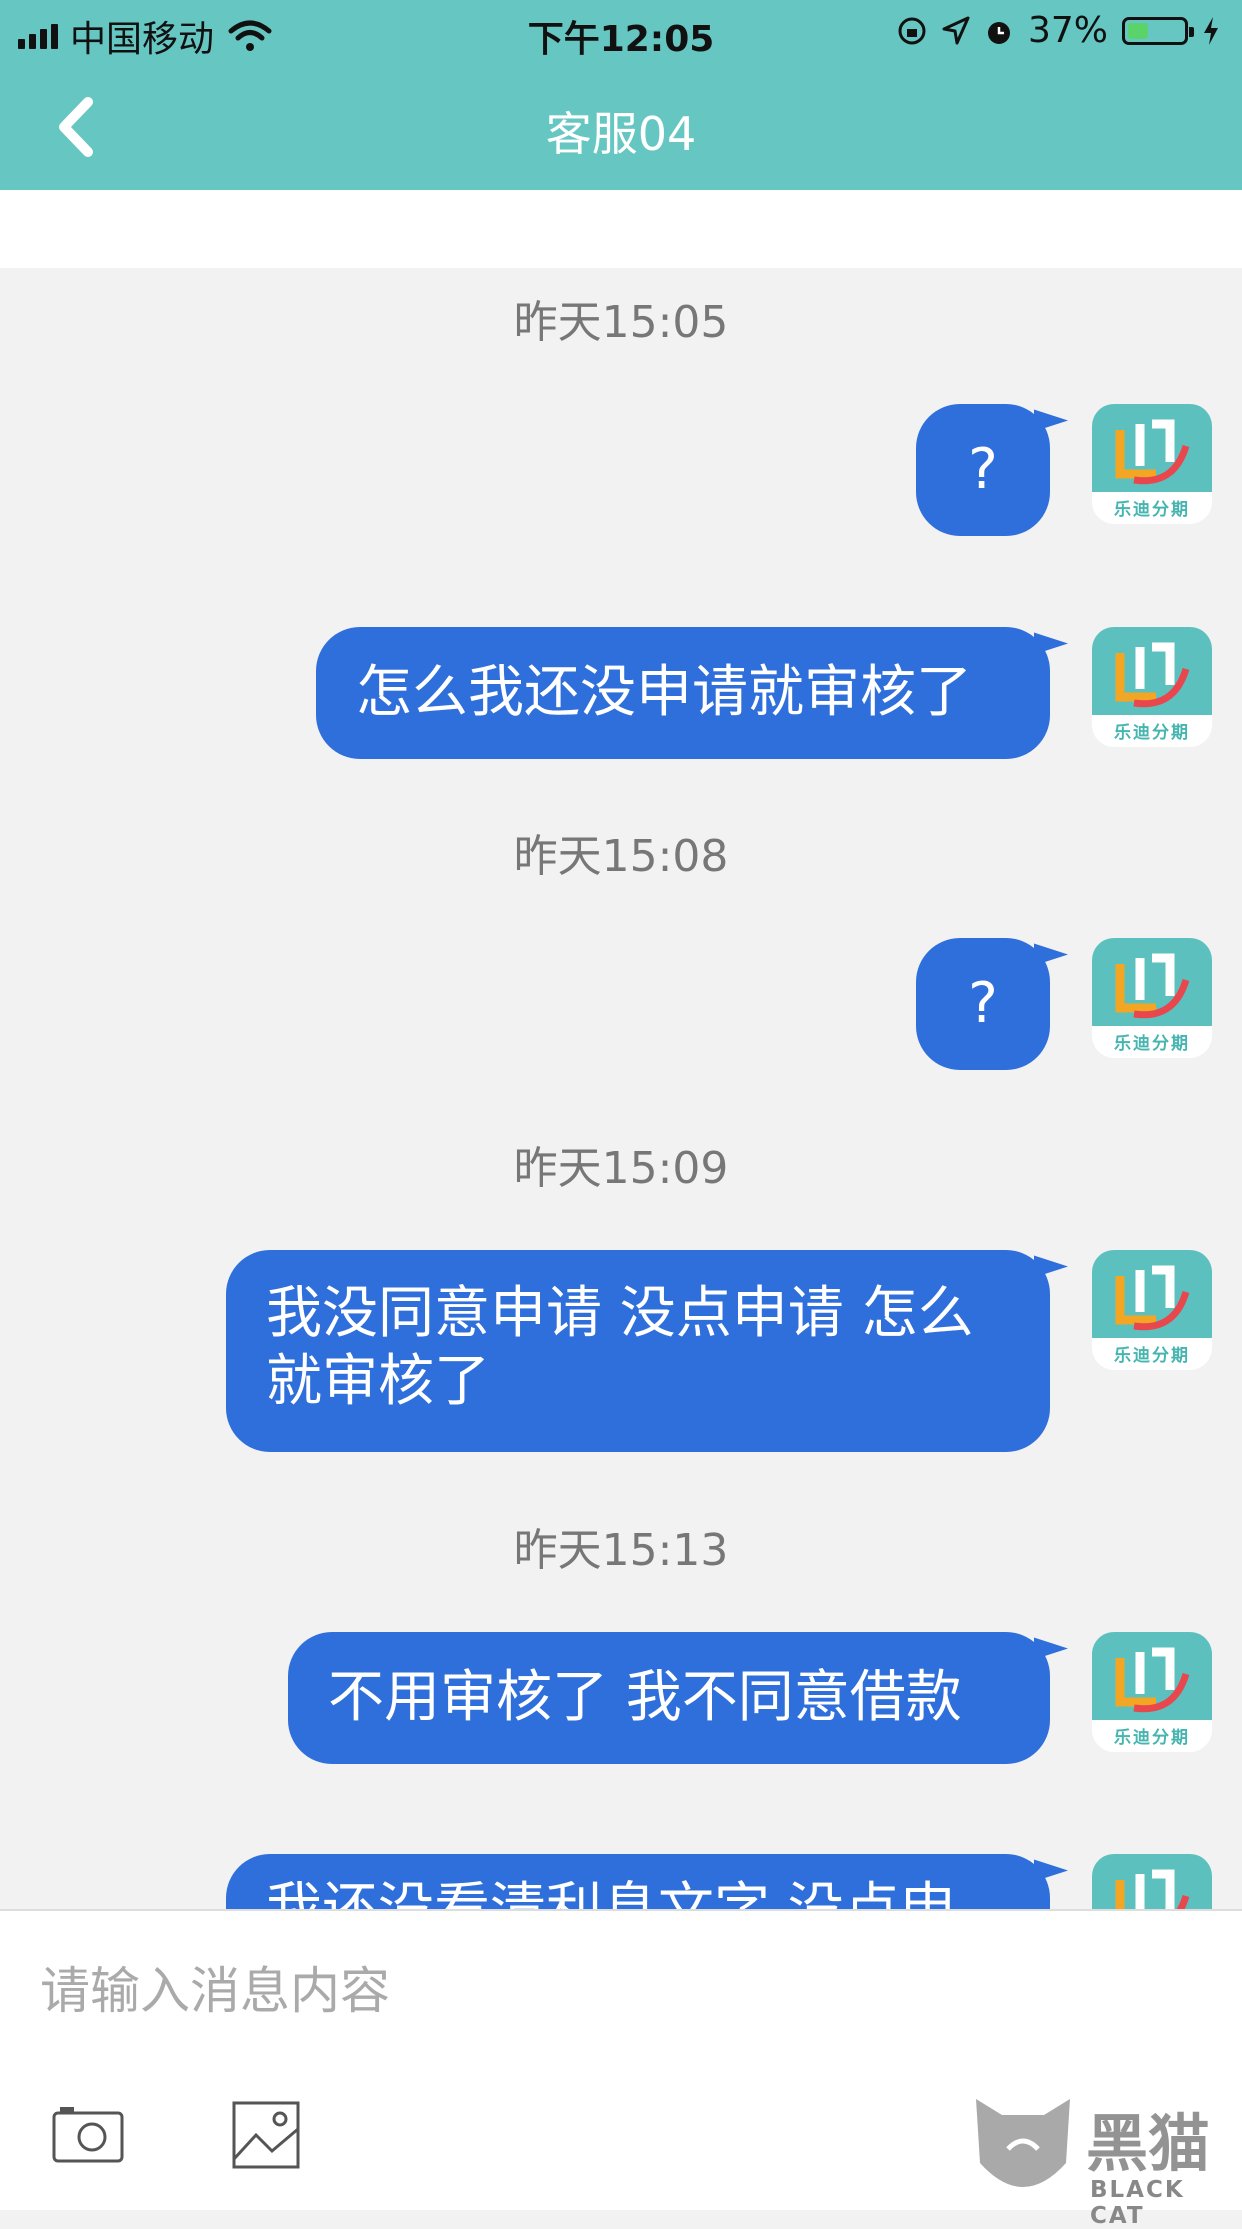 Image resolution: width=1242 pixels, height=2229 pixels. Describe the element at coordinates (1137, 2203) in the screenshot. I see `watermark-sub: BLACK CAT` at that location.